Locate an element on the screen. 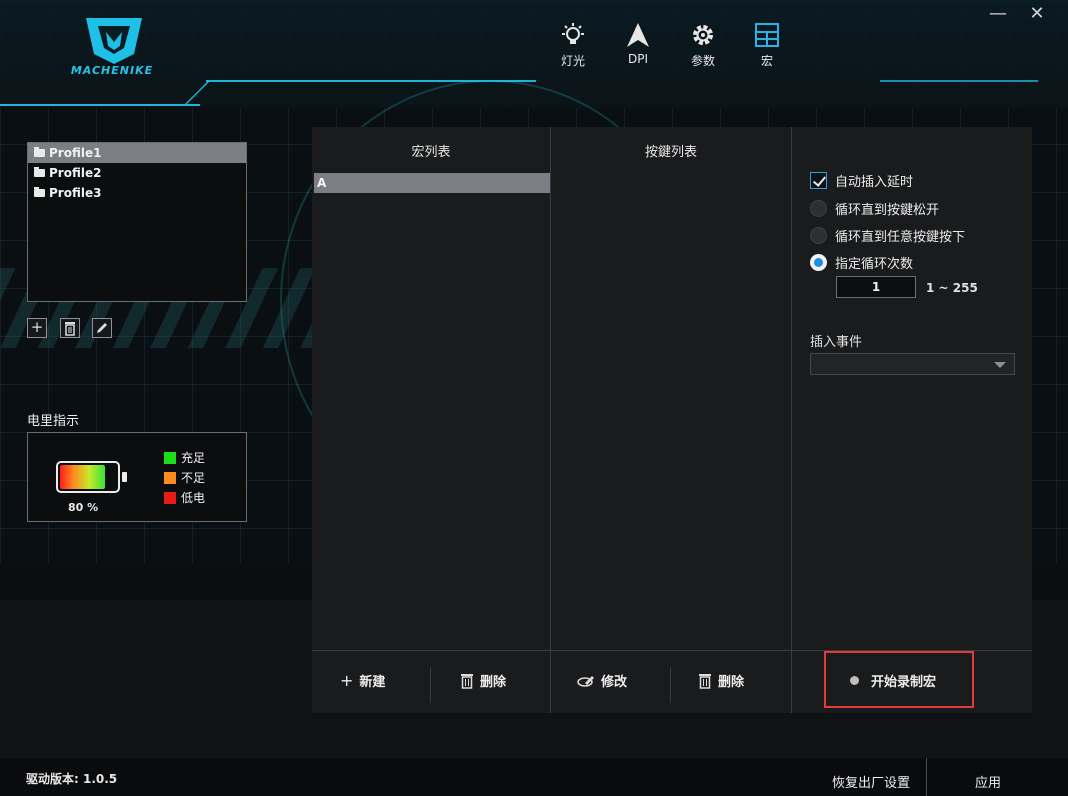 The height and width of the screenshot is (796, 1068). nav-dpi-label: DPI is located at coordinates (637, 59).